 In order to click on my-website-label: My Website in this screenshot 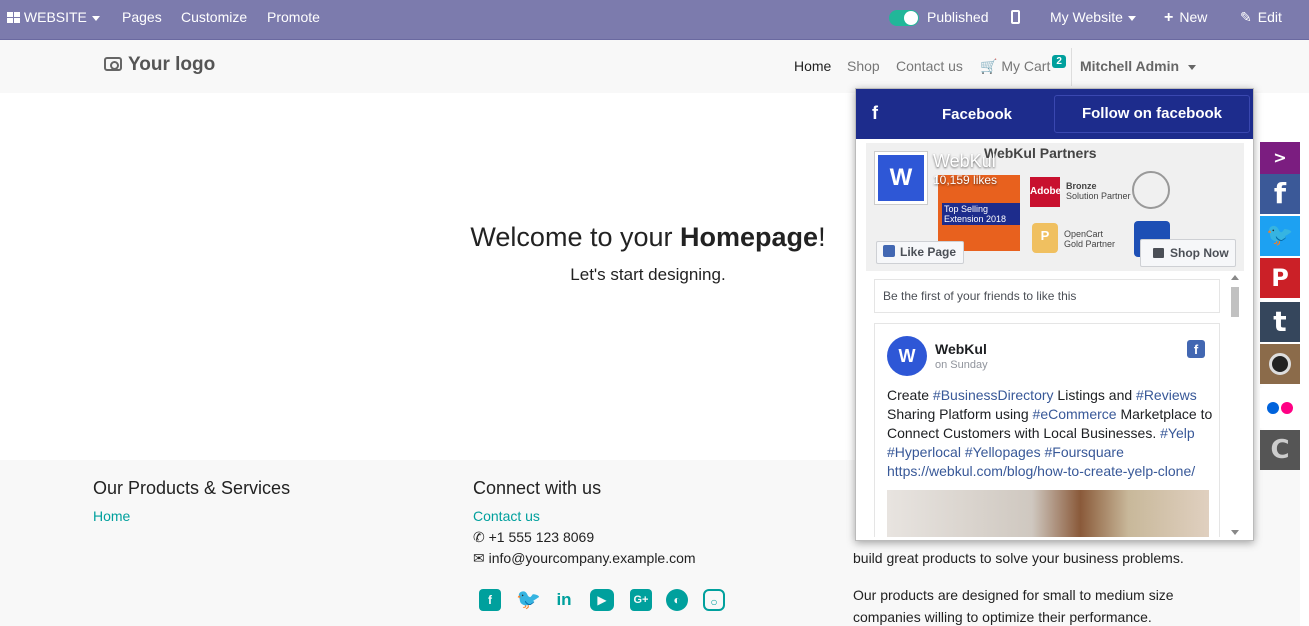, I will do `click(1086, 17)`.